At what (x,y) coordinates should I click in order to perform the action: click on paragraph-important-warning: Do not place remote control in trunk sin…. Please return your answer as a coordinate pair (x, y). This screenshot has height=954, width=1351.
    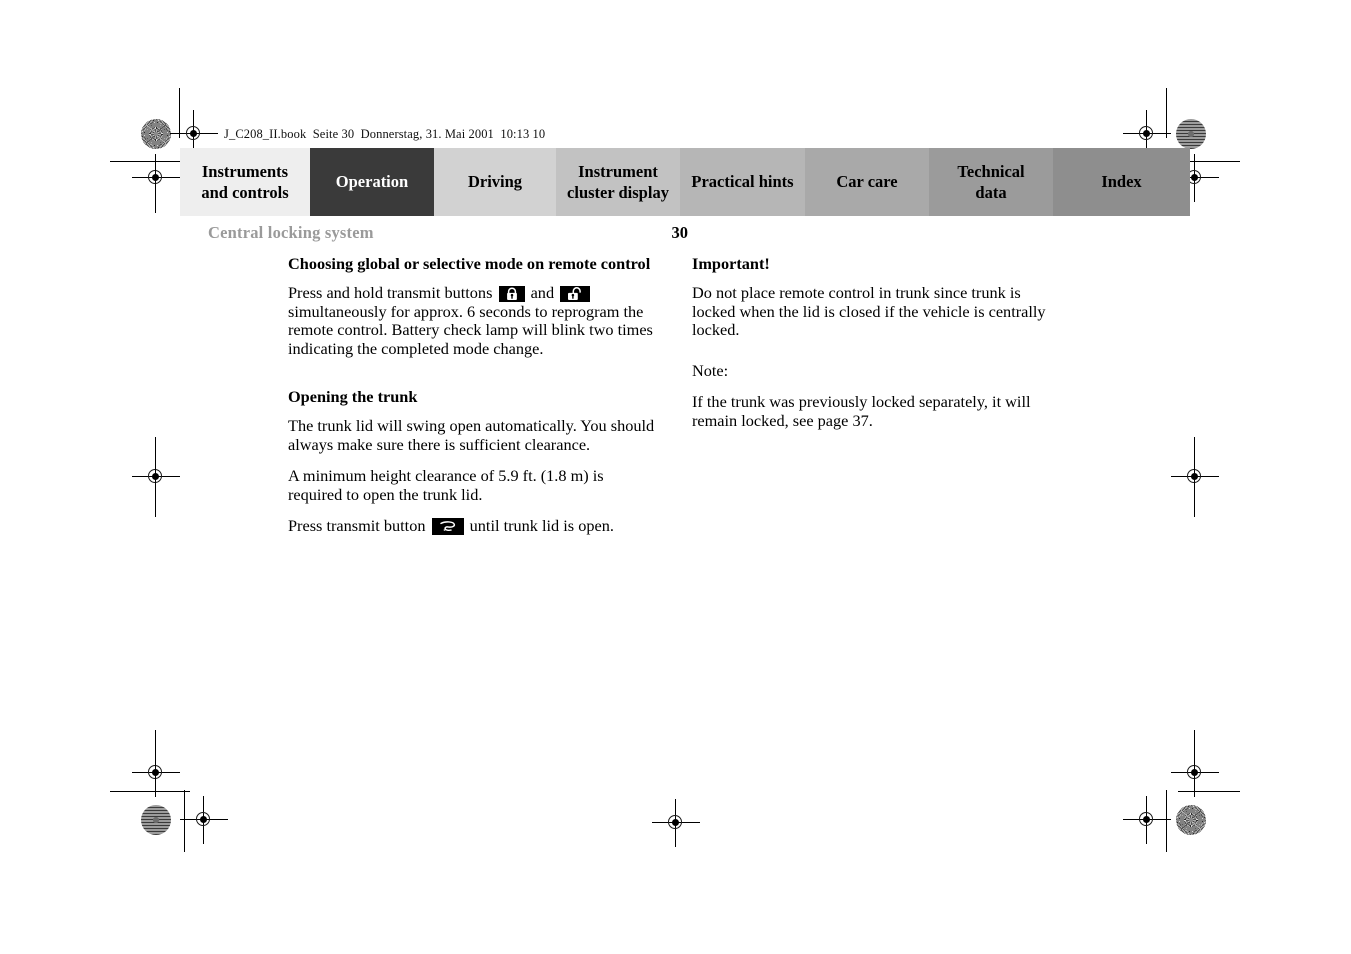
    Looking at the image, I should click on (869, 311).